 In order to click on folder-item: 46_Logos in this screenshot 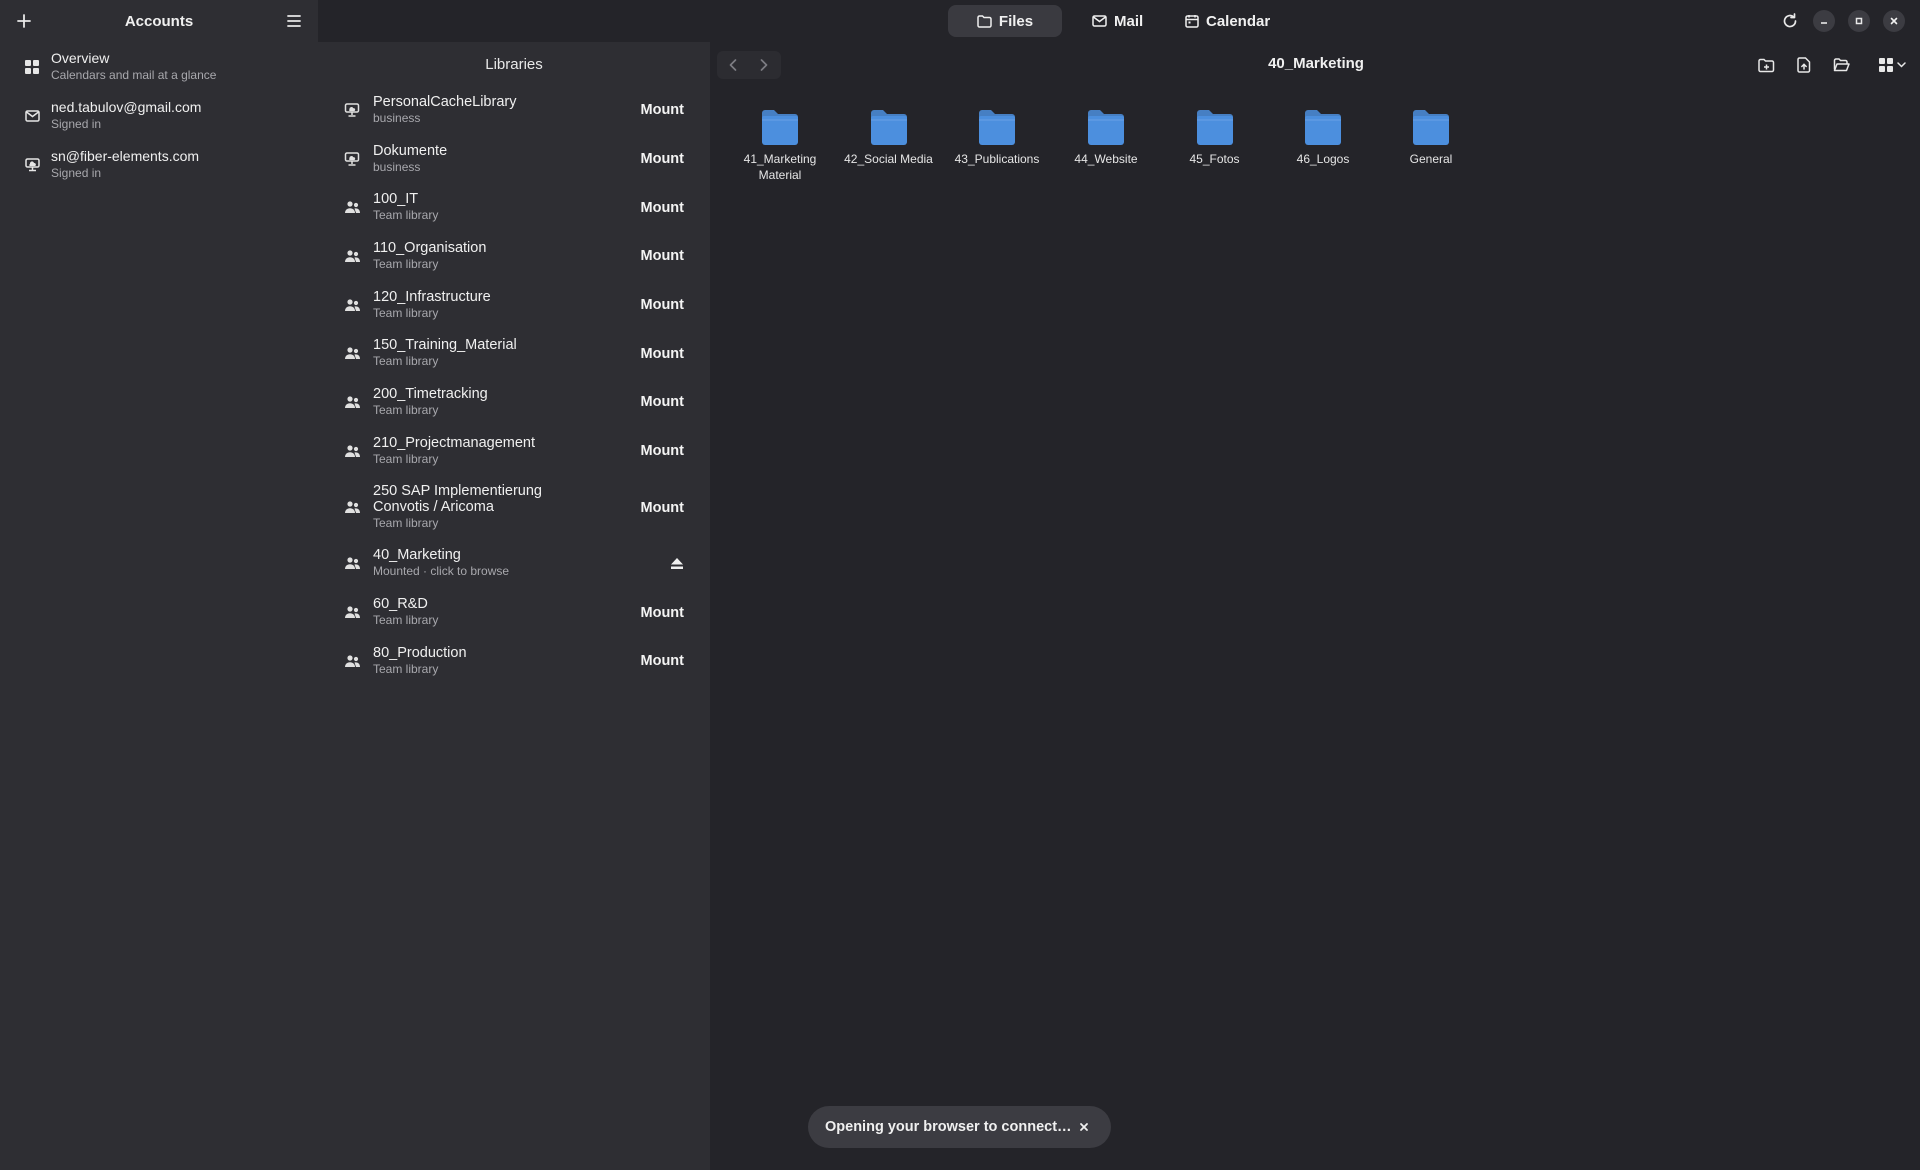, I will do `click(1323, 137)`.